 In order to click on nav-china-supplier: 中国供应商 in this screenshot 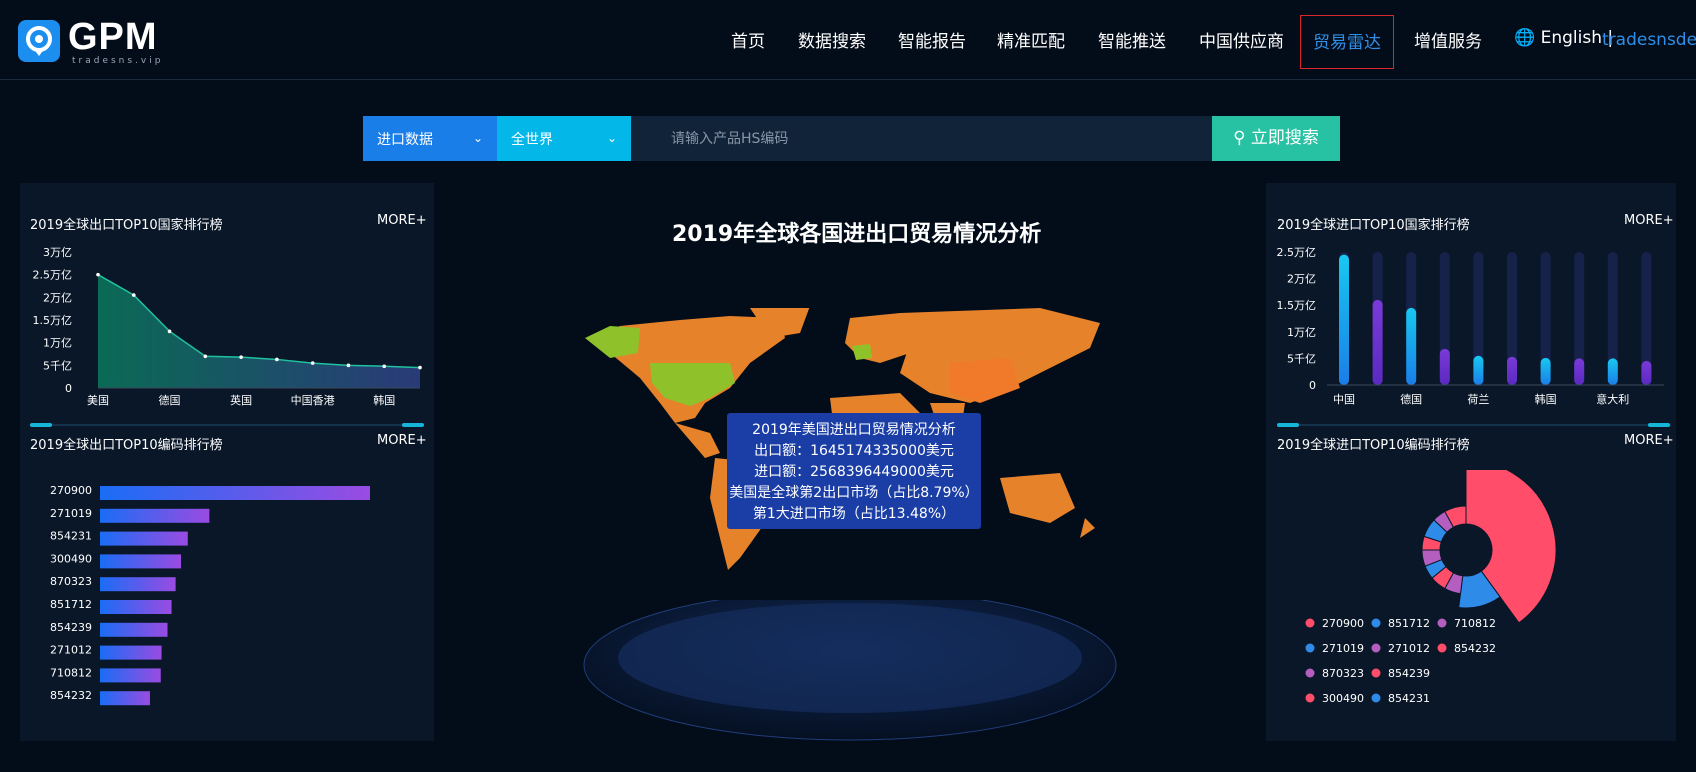, I will do `click(1241, 42)`.